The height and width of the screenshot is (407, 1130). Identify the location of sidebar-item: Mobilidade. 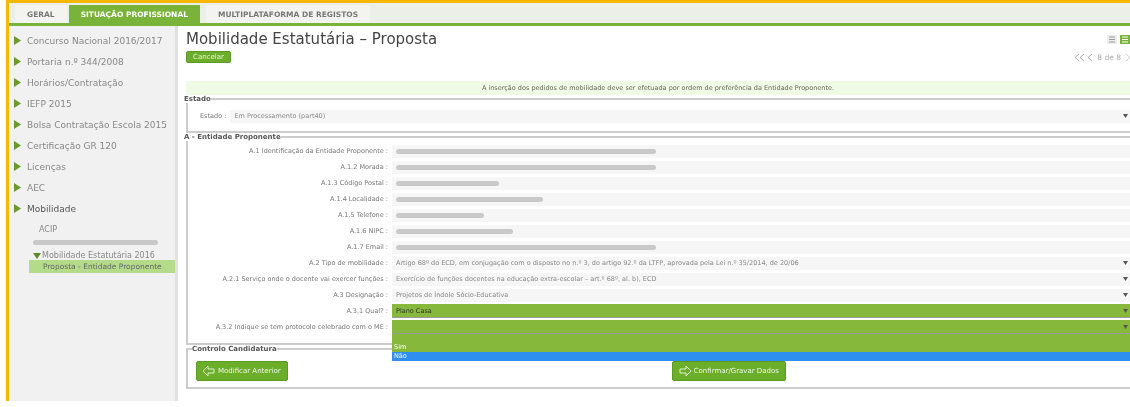
(92, 208).